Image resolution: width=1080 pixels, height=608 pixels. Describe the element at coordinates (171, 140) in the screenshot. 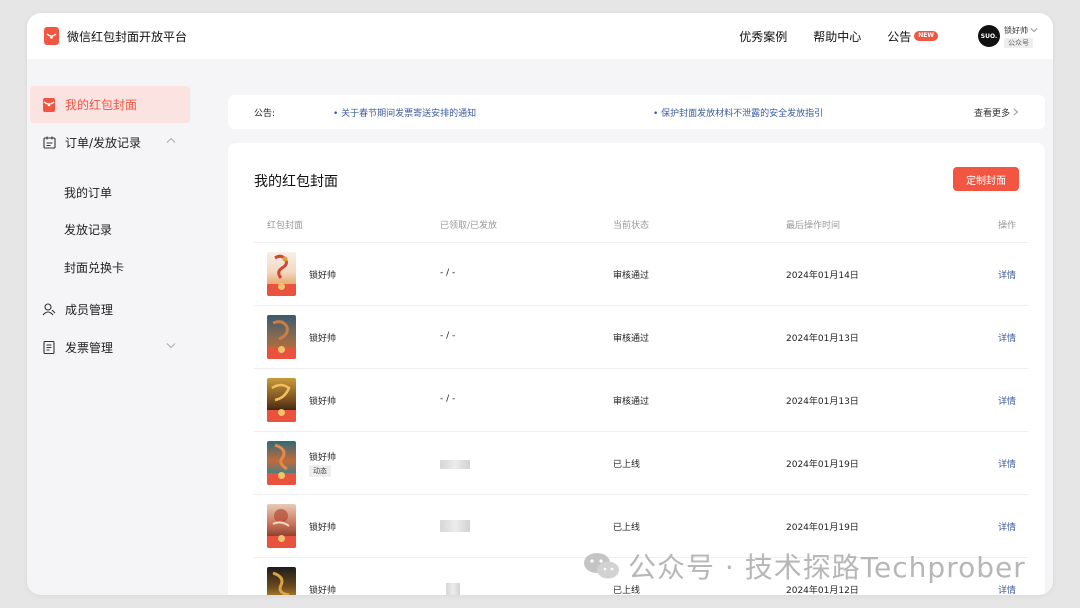

I see `chevron-up-icon` at that location.